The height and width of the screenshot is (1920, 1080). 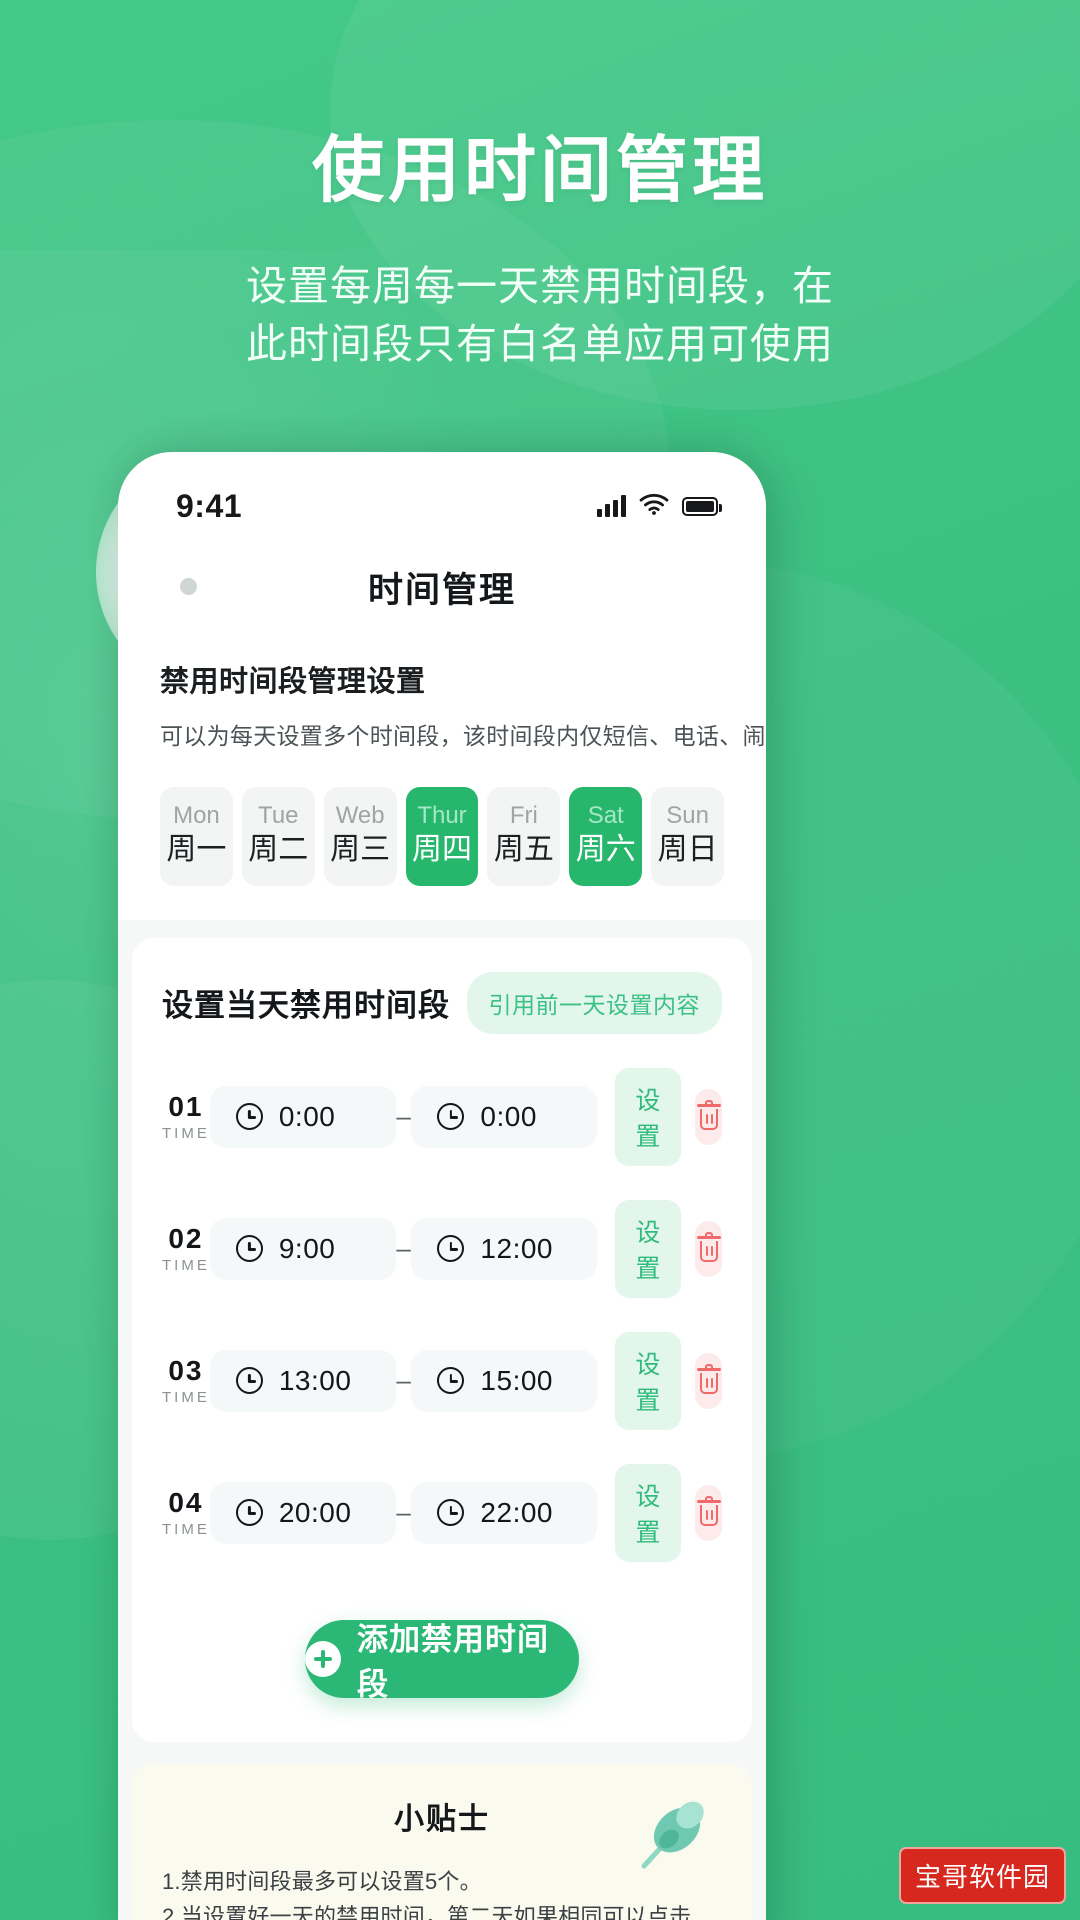 I want to click on add-time-slot-button: 添加禁用时间段, so click(x=442, y=1660).